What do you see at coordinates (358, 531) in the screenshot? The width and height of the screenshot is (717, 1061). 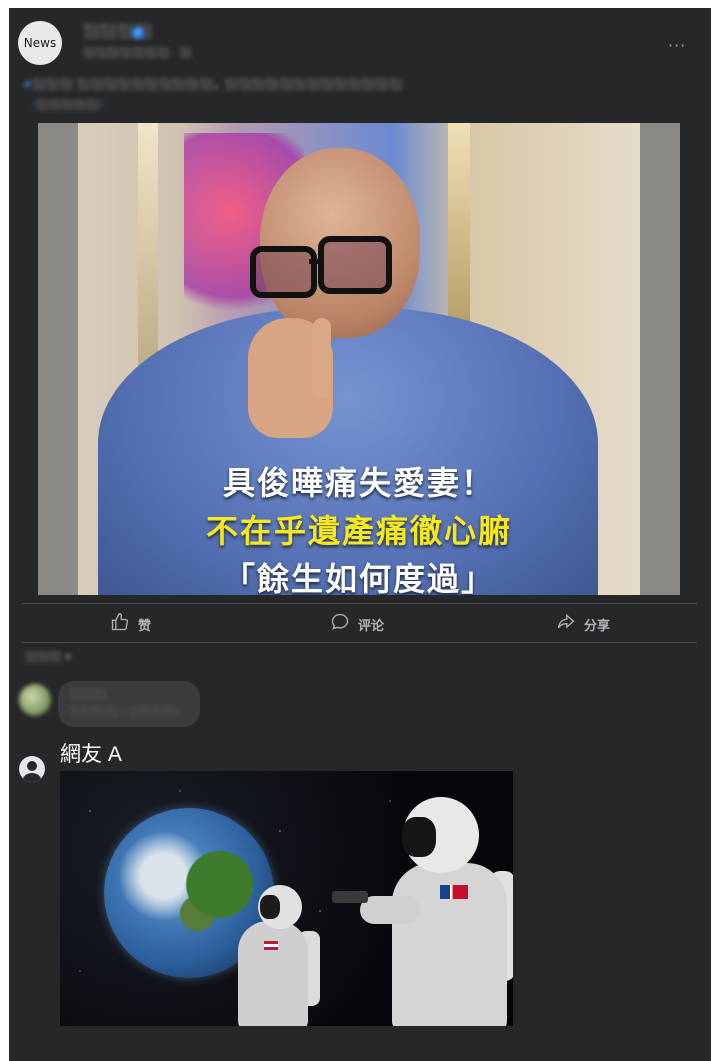 I see `headline-line-2: 不在乎遺產痛徹心腑` at bounding box center [358, 531].